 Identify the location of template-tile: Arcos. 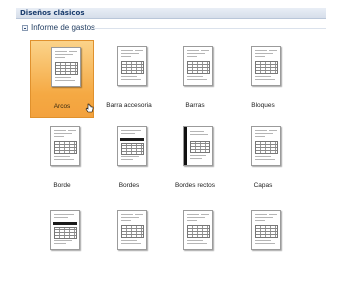
(62, 79).